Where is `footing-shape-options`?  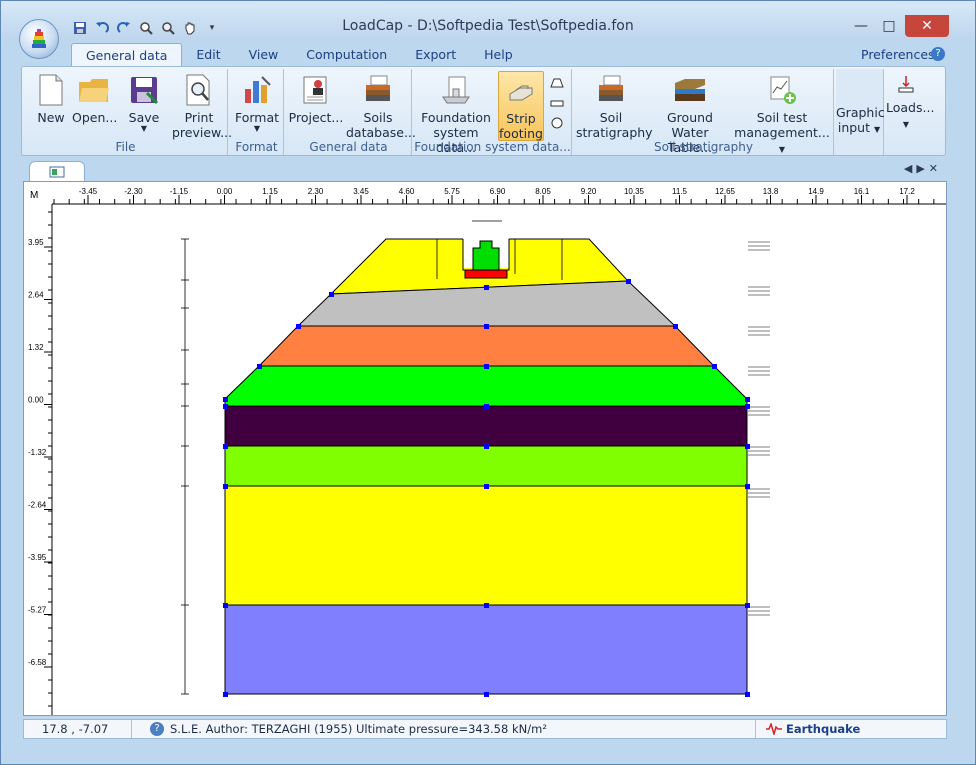 footing-shape-options is located at coordinates (557, 102).